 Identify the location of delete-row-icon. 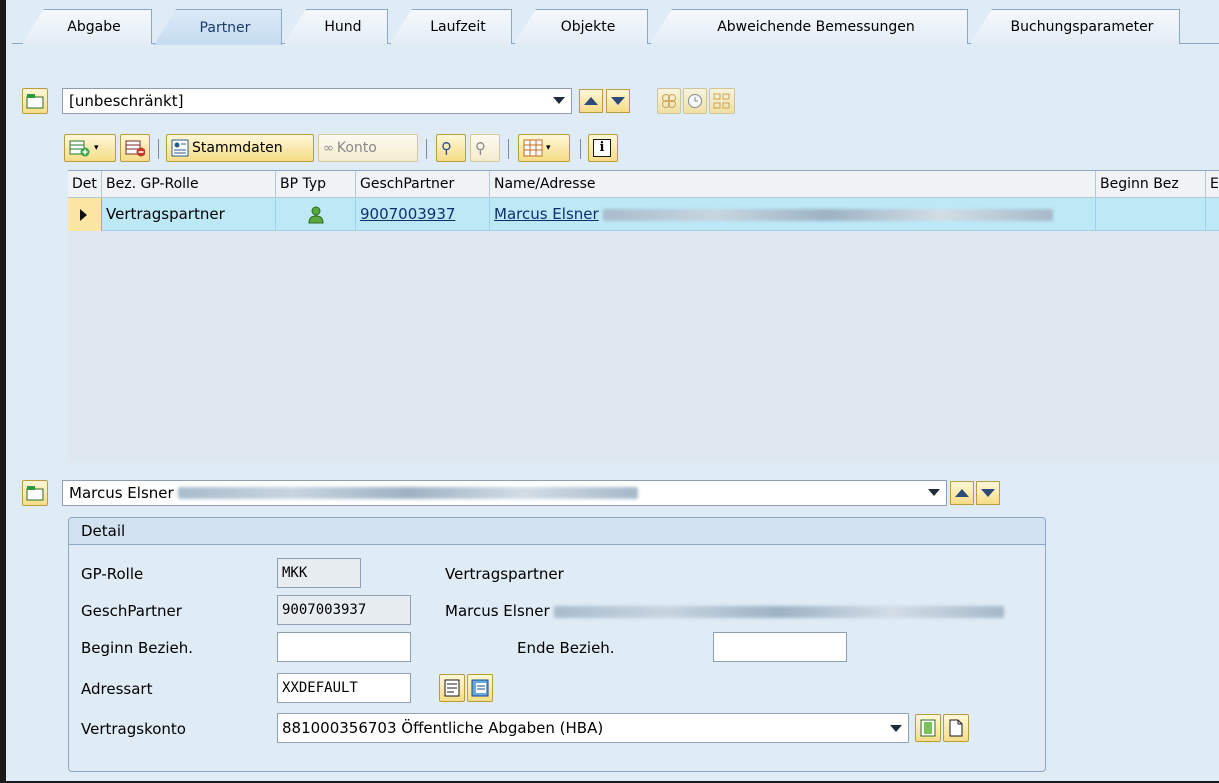
(135, 148).